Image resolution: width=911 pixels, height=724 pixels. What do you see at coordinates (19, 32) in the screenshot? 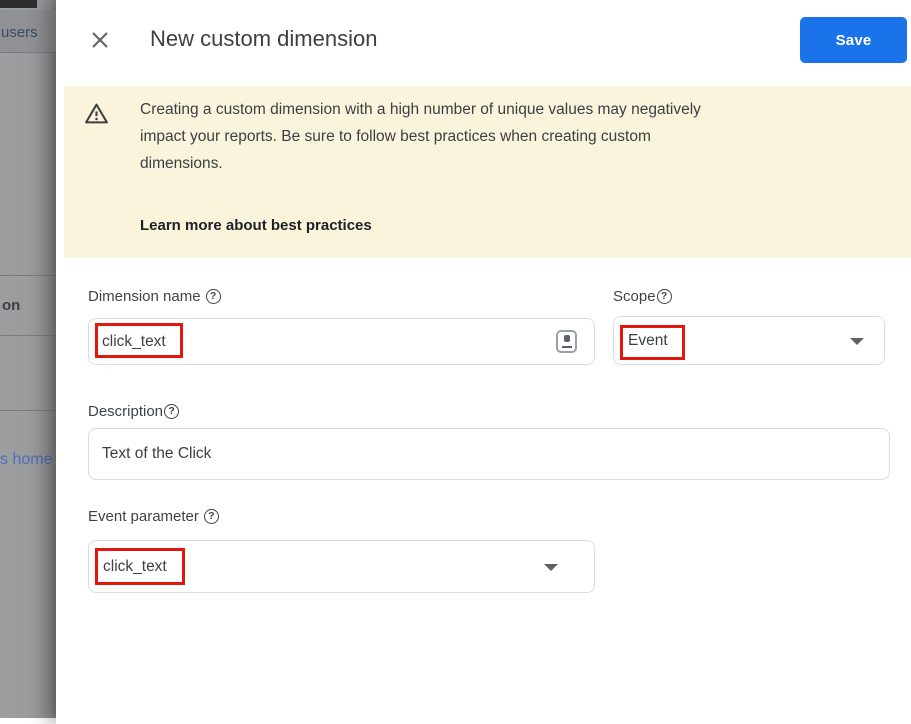
I see `background-tab-users-label: users` at bounding box center [19, 32].